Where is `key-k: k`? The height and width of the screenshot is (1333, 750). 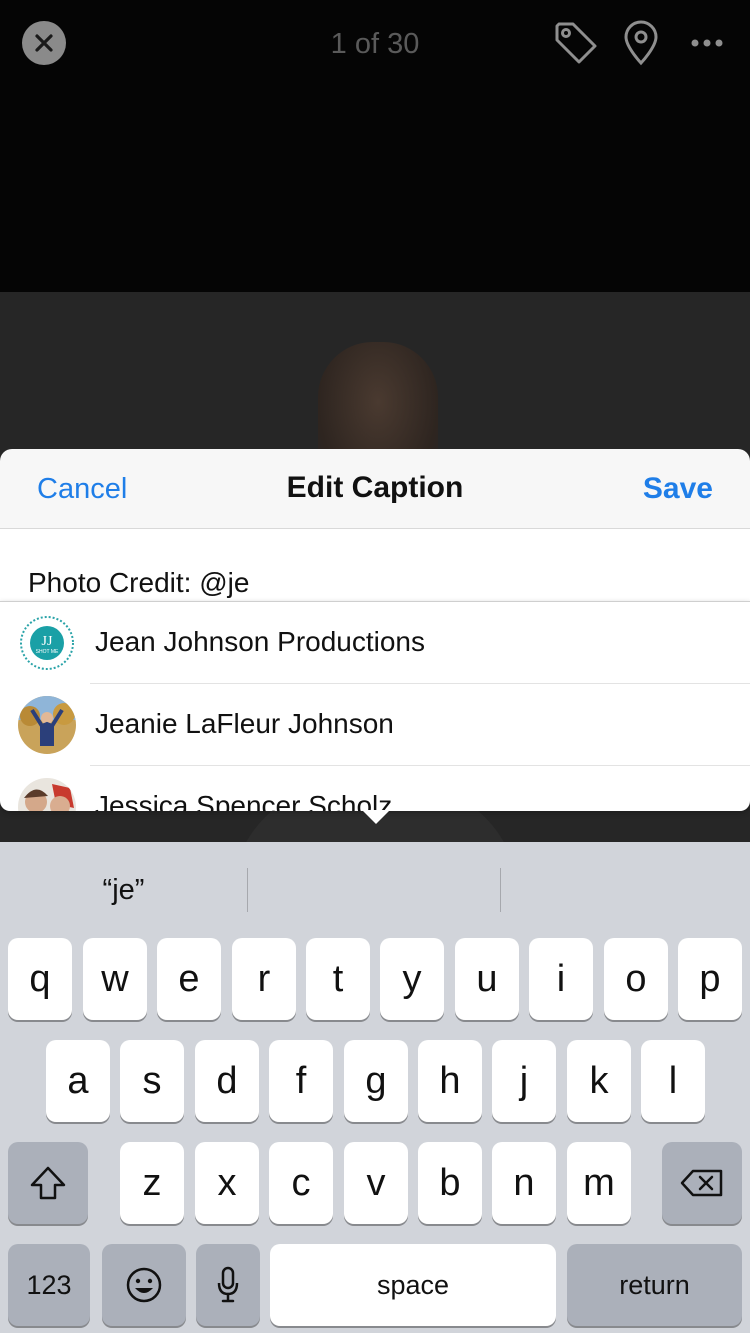 key-k: k is located at coordinates (599, 1081).